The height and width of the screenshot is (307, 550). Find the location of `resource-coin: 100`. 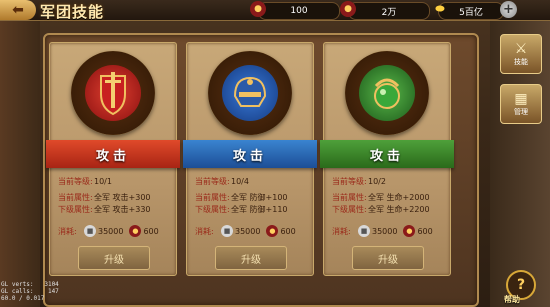

resource-coin: 100 is located at coordinates (299, 11).